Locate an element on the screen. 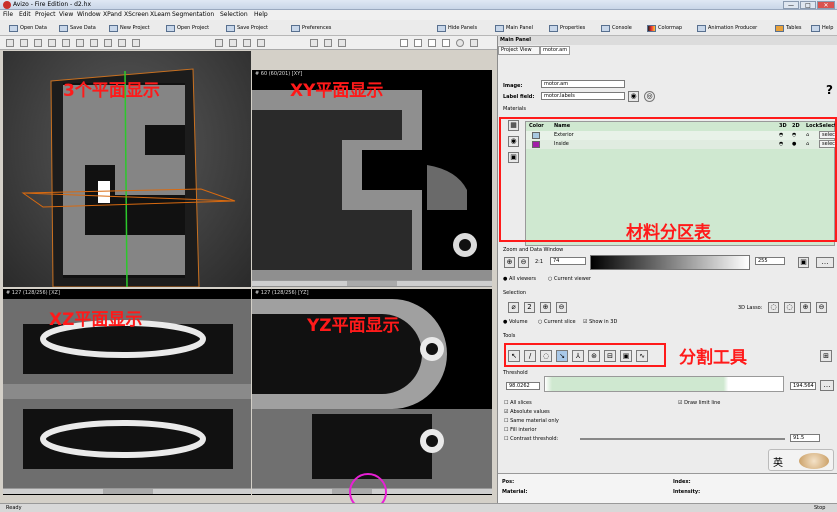 The height and width of the screenshot is (512, 837). show-icon: ◉ is located at coordinates (633, 96).